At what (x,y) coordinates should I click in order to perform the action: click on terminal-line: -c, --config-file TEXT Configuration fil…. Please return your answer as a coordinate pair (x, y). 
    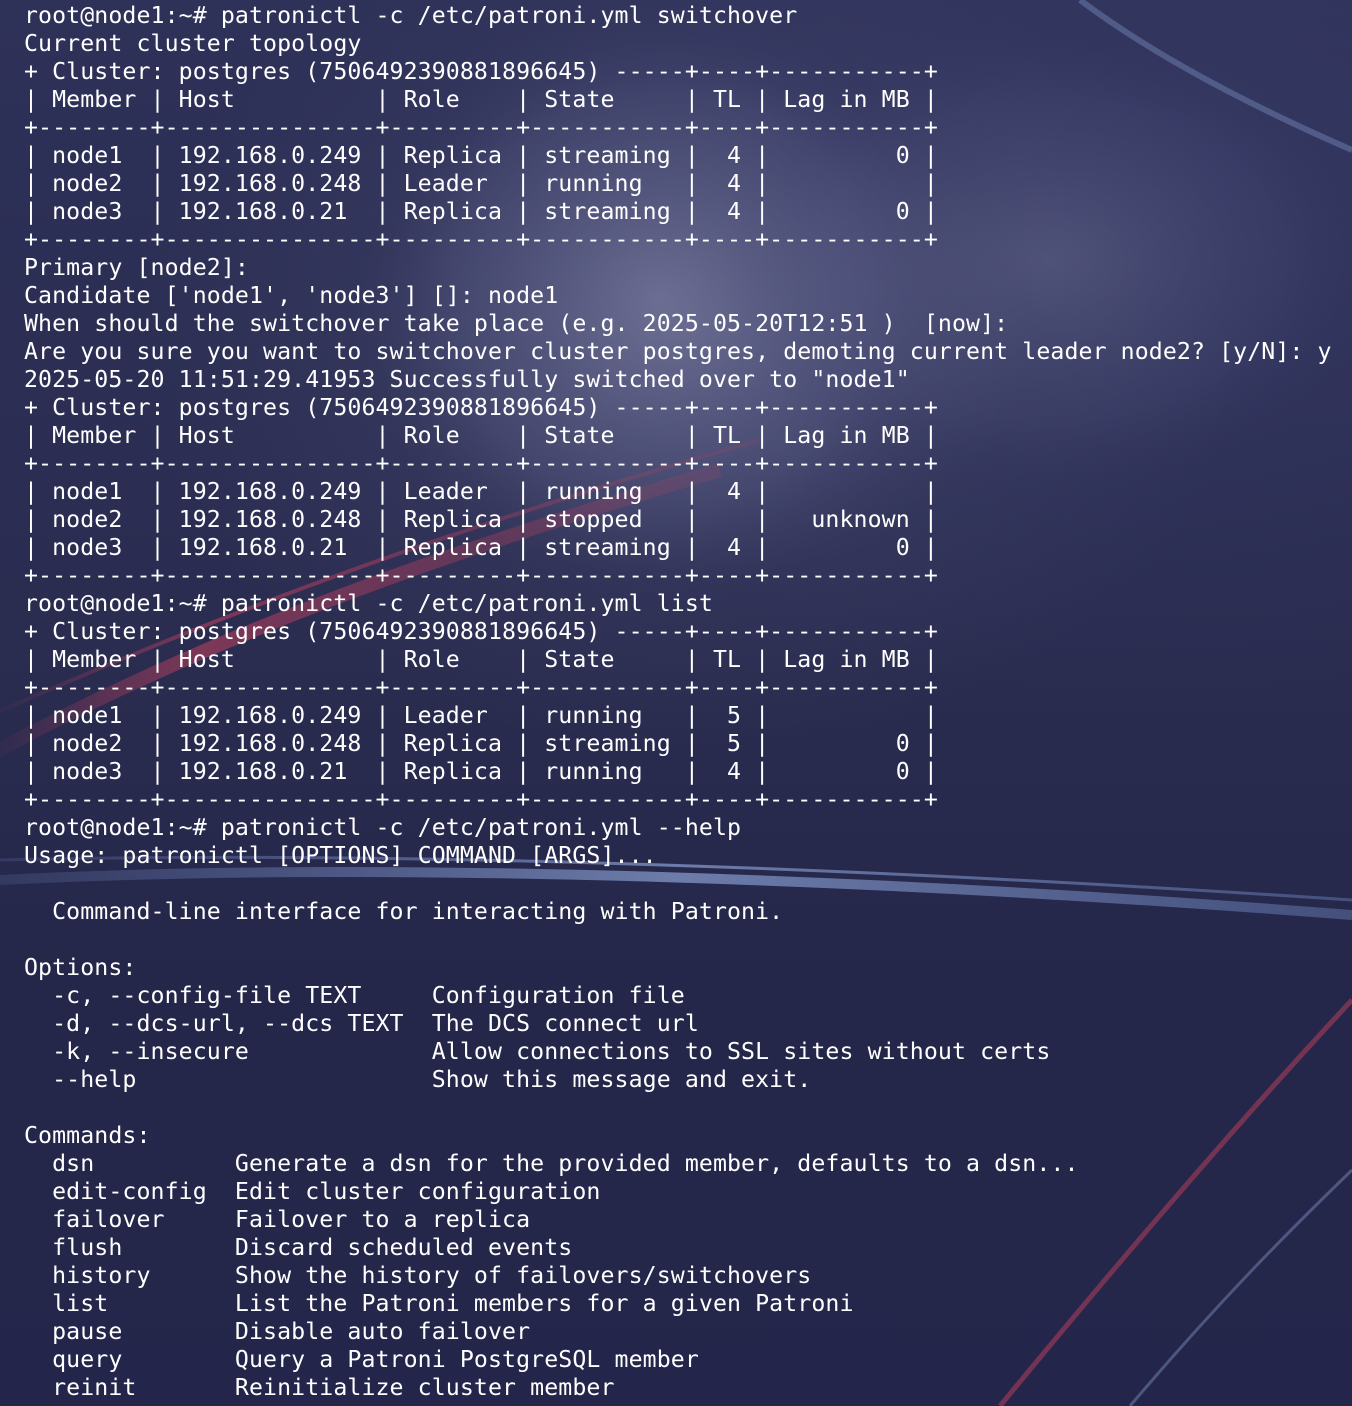
    Looking at the image, I should click on (354, 995).